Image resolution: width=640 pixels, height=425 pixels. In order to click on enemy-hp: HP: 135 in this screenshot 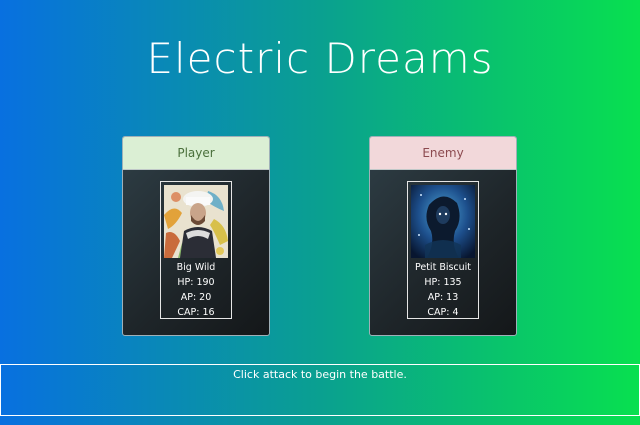, I will do `click(443, 282)`.